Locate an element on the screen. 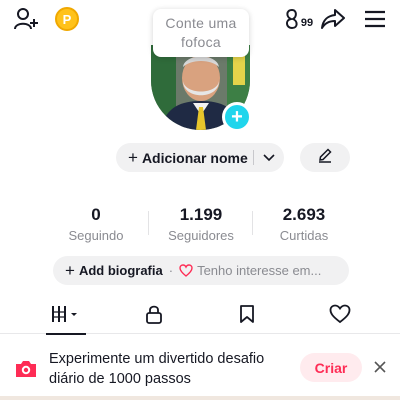  stat-likes: 2.693 Curtidas is located at coordinates (304, 224).